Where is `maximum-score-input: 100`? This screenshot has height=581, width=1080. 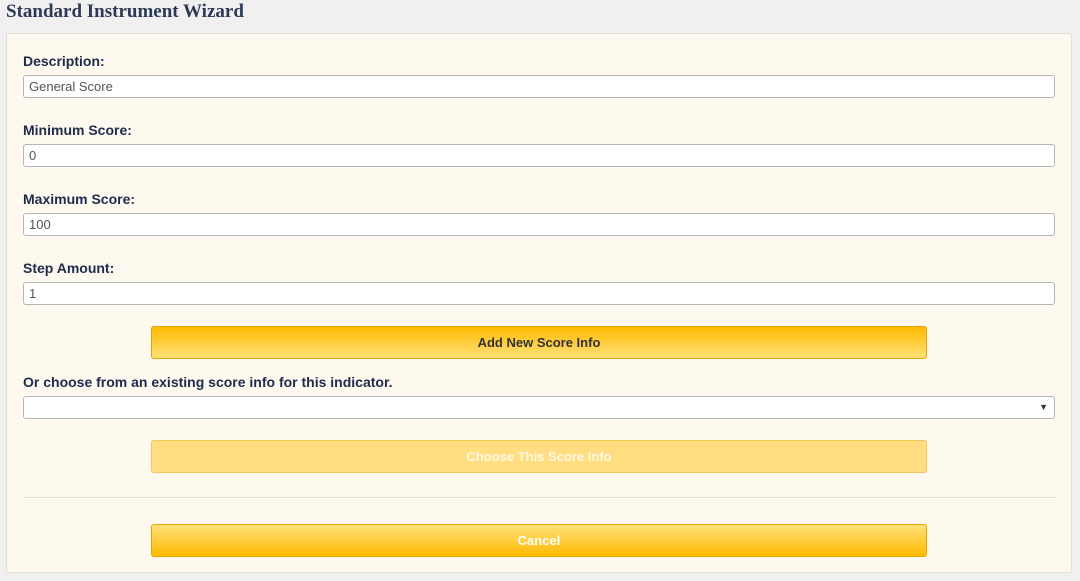 maximum-score-input: 100 is located at coordinates (539, 224).